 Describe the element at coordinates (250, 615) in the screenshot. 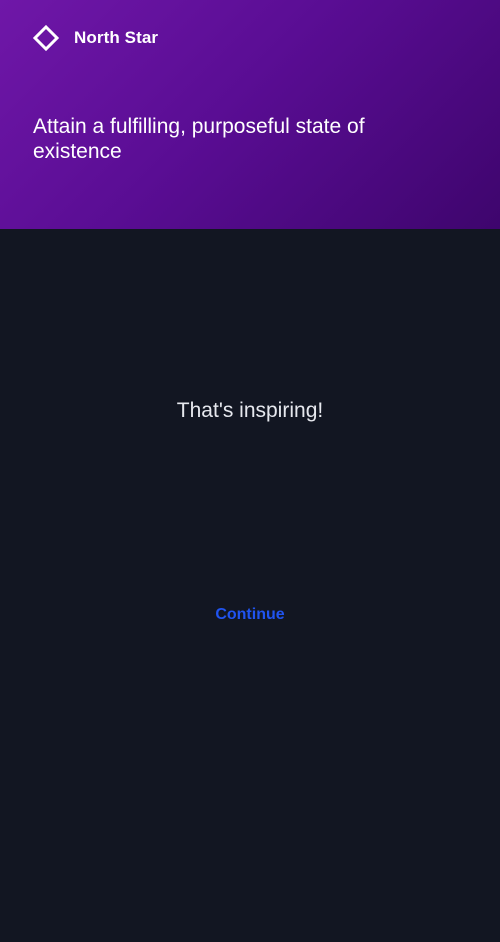

I see `continue-button: Continue` at that location.